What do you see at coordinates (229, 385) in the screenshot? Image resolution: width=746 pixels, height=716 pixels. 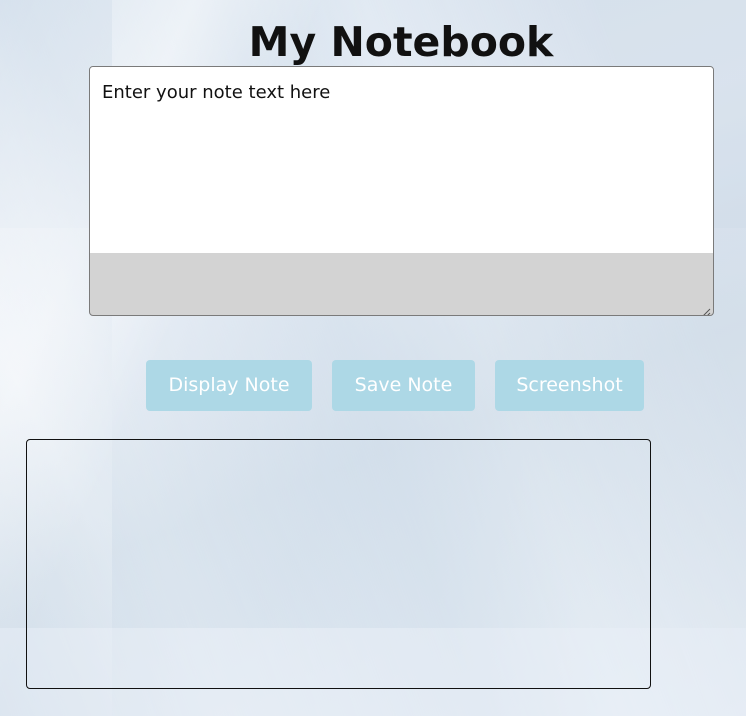 I see `display-note-button: Display Note` at bounding box center [229, 385].